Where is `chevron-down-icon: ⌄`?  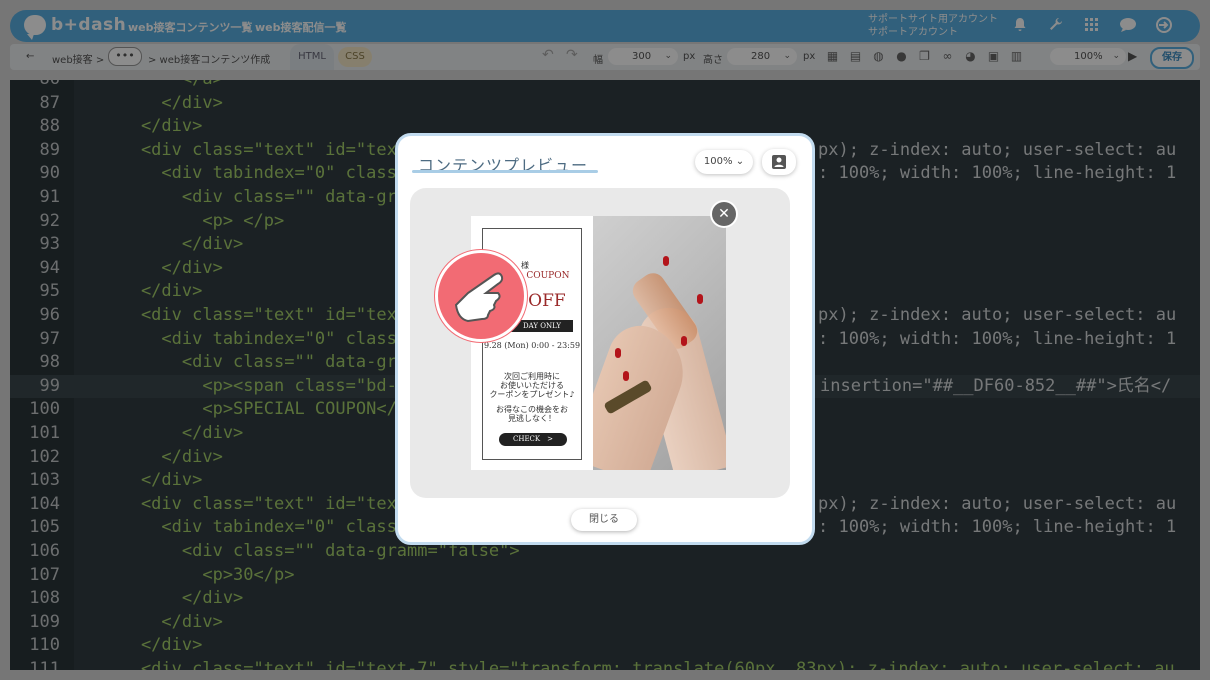
chevron-down-icon: ⌄ is located at coordinates (740, 161).